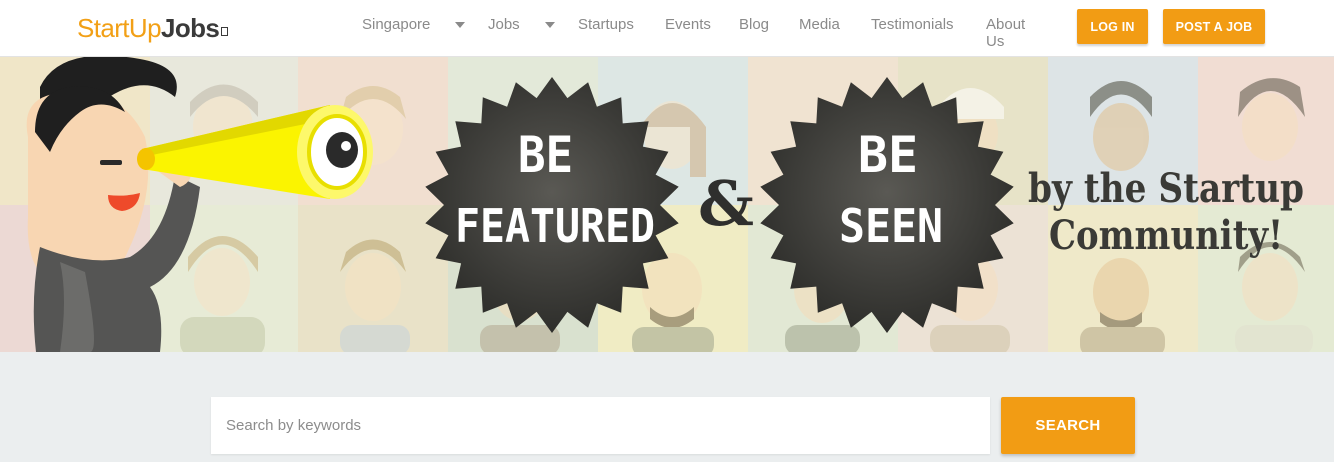 This screenshot has width=1334, height=462. I want to click on tagline-line1: by the Startup, so click(1166, 188).